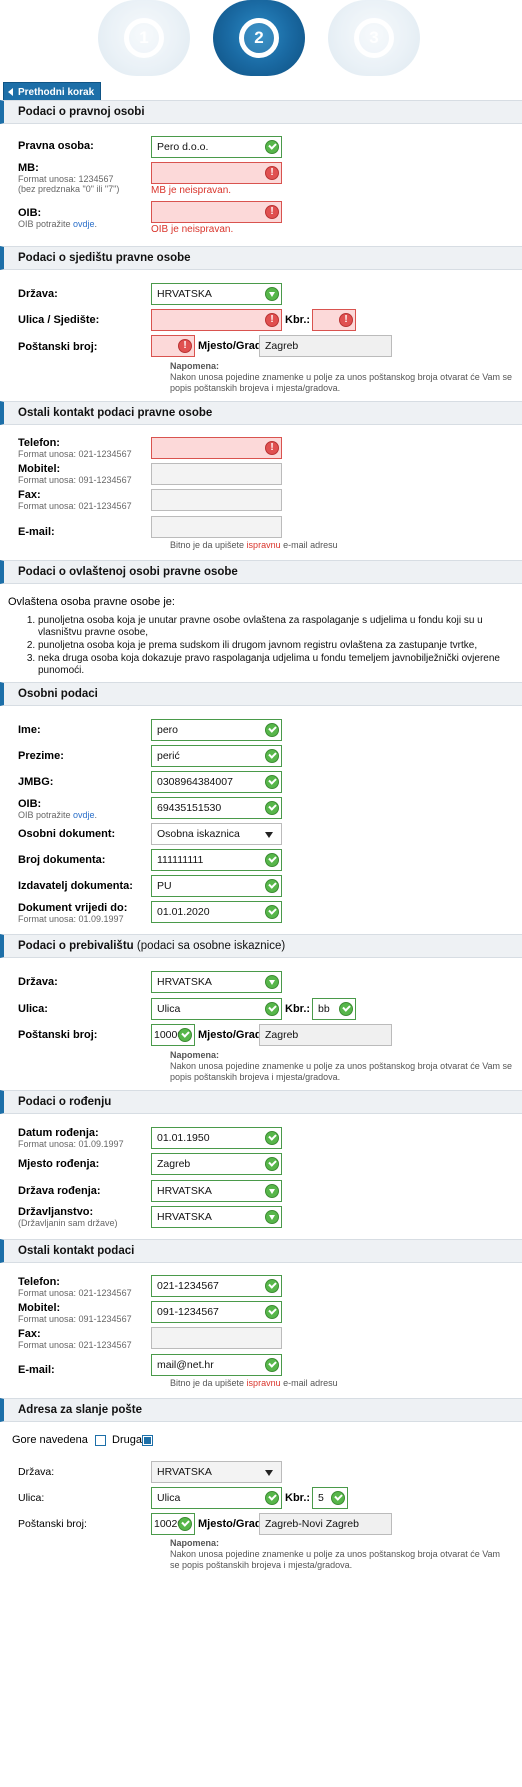 The image size is (522, 1787). I want to click on birth-country-value: HRVATSKA, so click(184, 1191).